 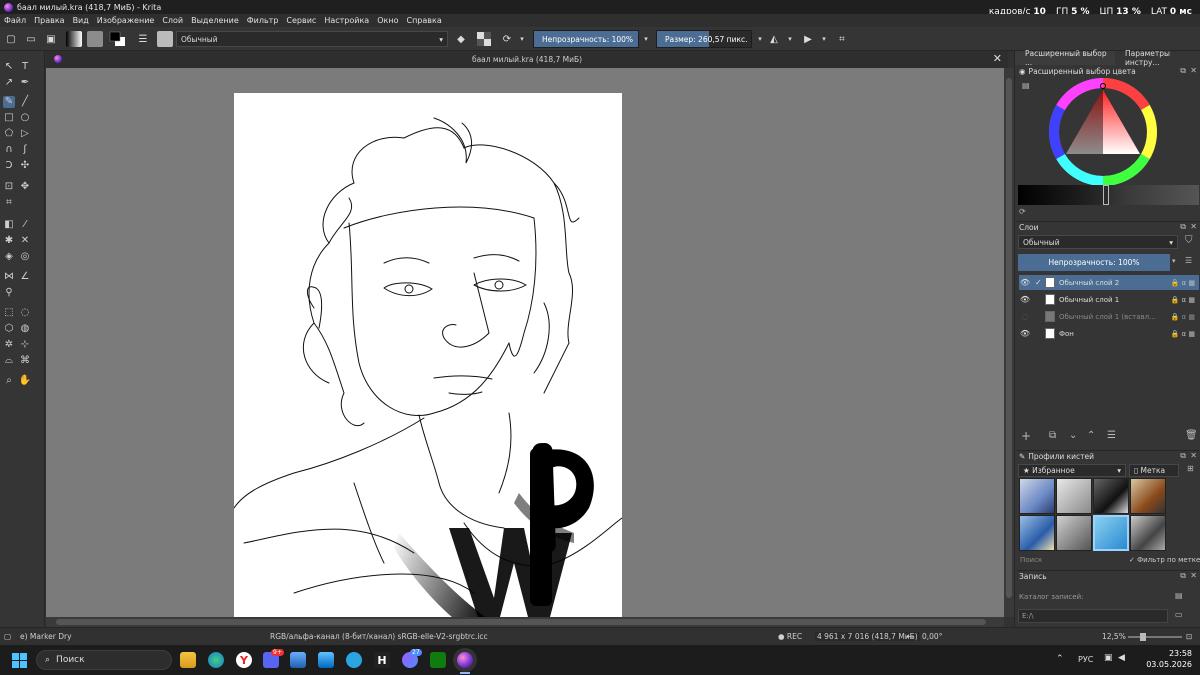 What do you see at coordinates (1103, 132) in the screenshot?
I see `color-wheel` at bounding box center [1103, 132].